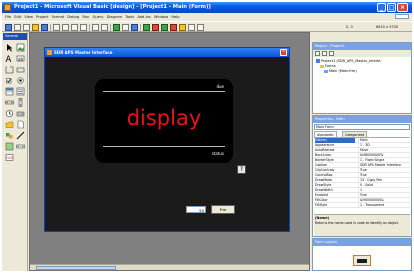 Image resolution: width=414 pixels, height=273 pixels. I want to click on view-code-icon, so click(317, 53).